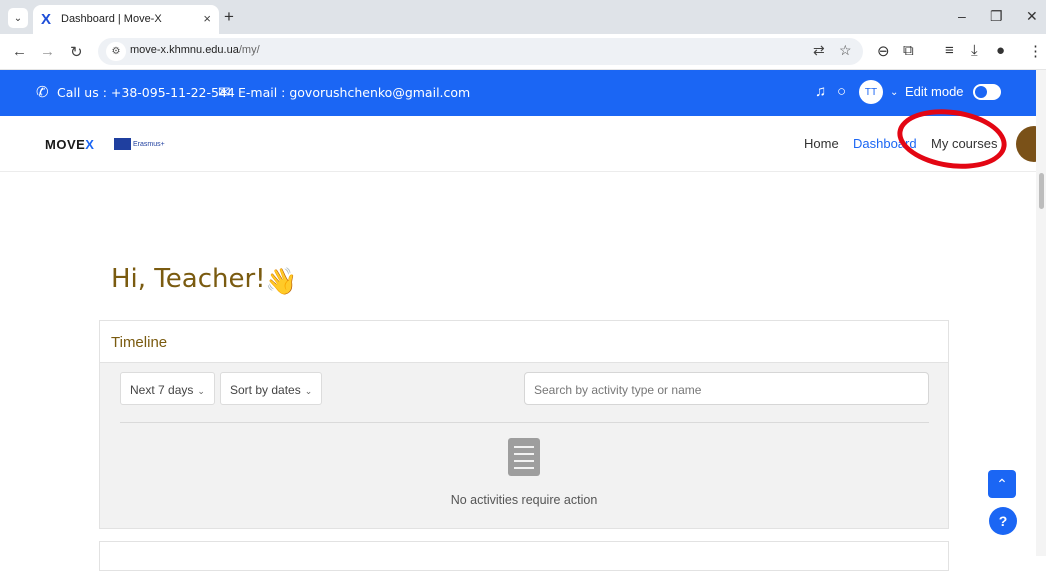  What do you see at coordinates (883, 51) in the screenshot?
I see `extension-icon: ⊖` at bounding box center [883, 51].